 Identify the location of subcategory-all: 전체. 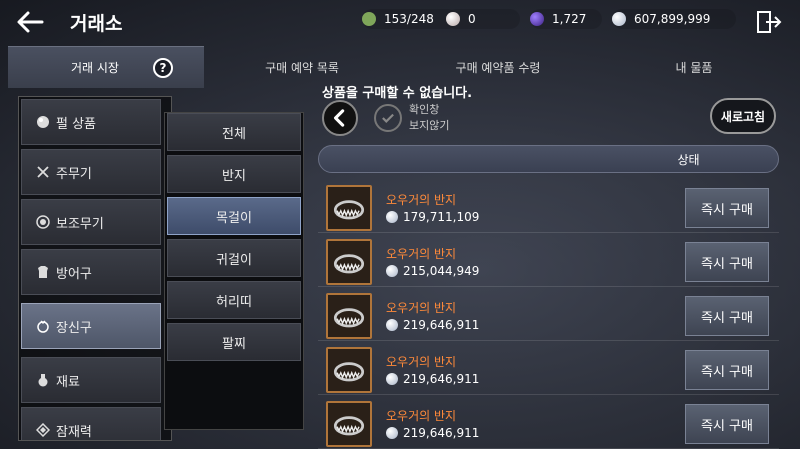
(234, 132).